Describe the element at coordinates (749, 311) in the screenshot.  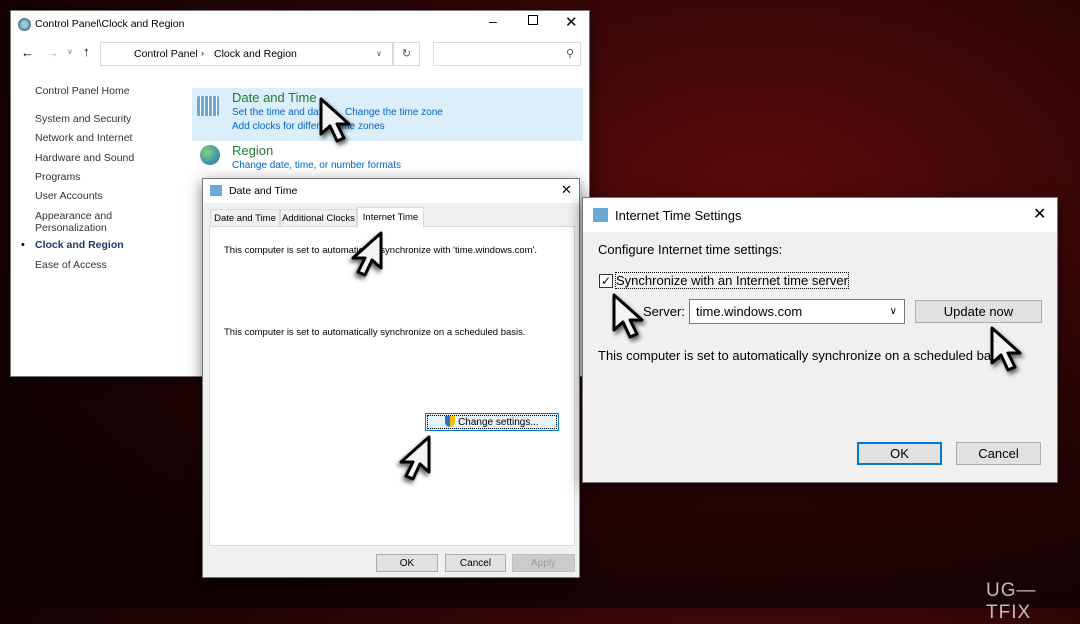
I see `server-value: time.windows.com` at that location.